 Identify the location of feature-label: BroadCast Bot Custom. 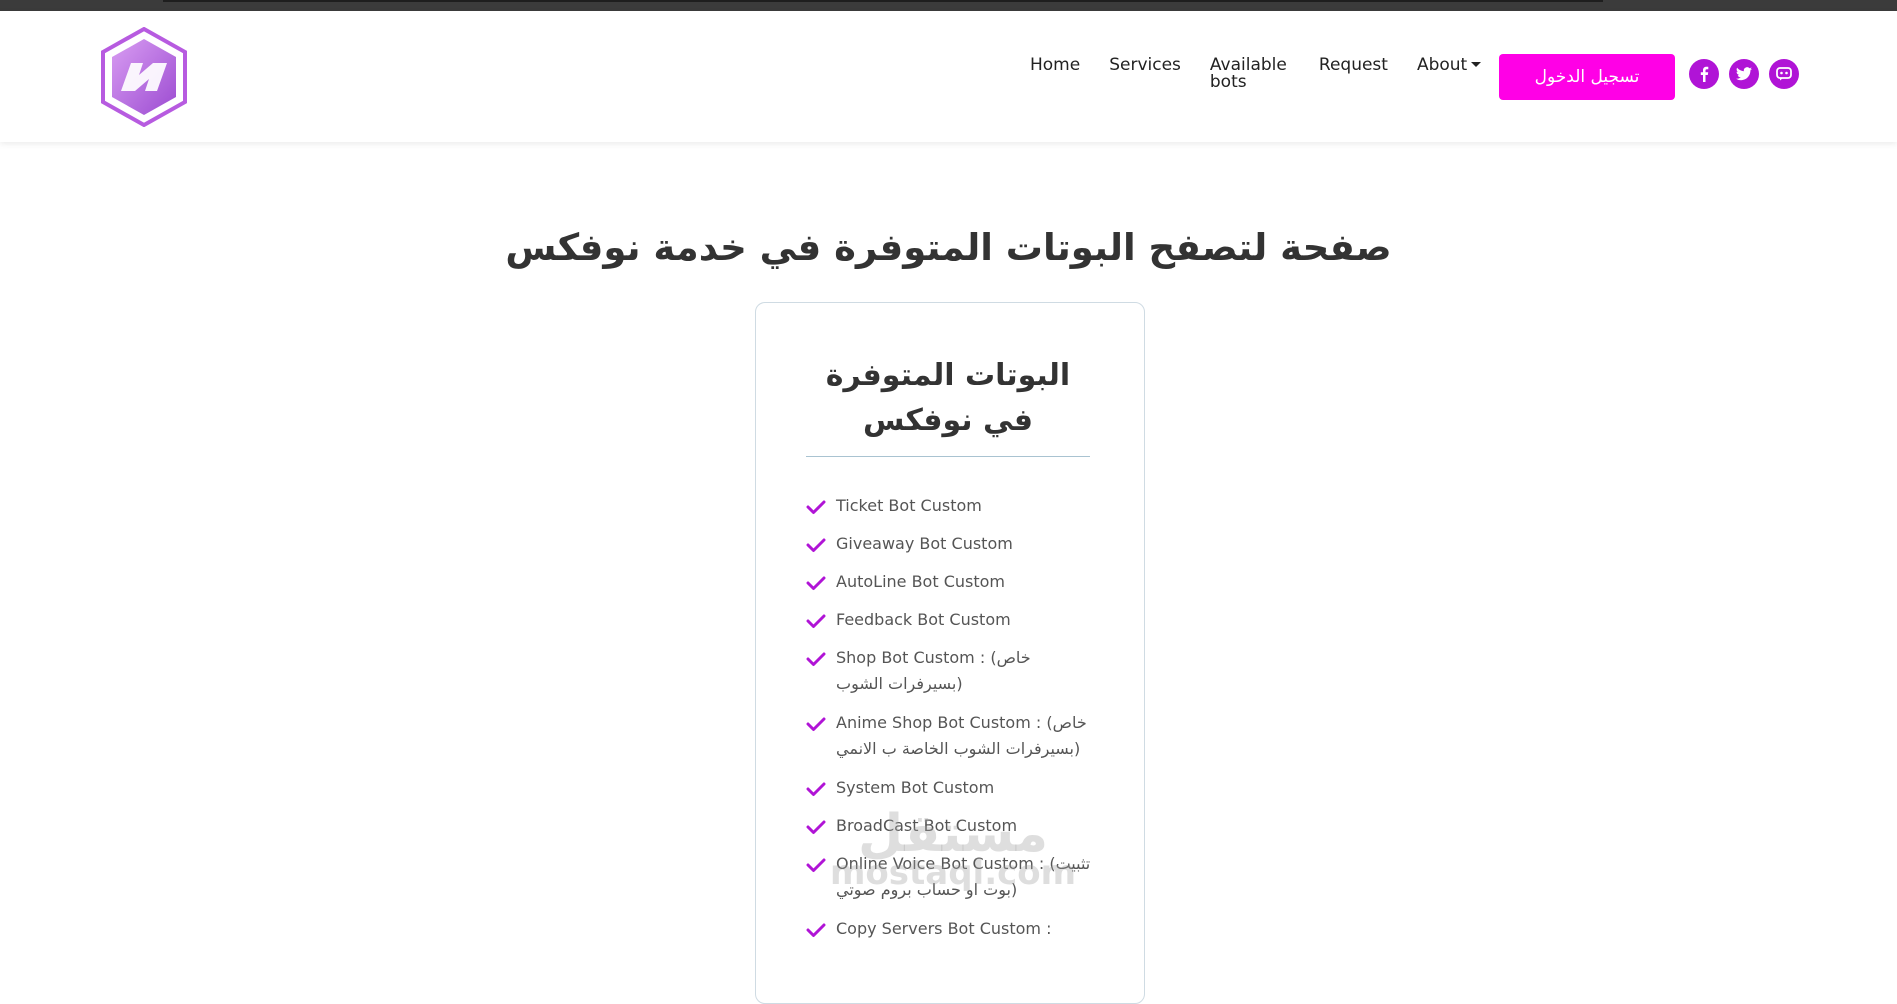
(927, 825).